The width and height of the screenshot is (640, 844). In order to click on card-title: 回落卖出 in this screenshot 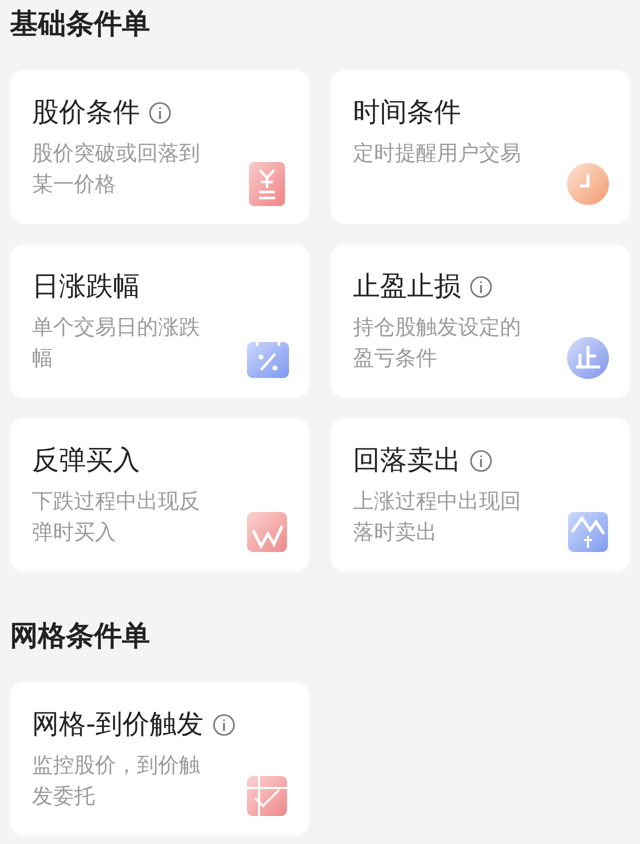, I will do `click(407, 461)`.